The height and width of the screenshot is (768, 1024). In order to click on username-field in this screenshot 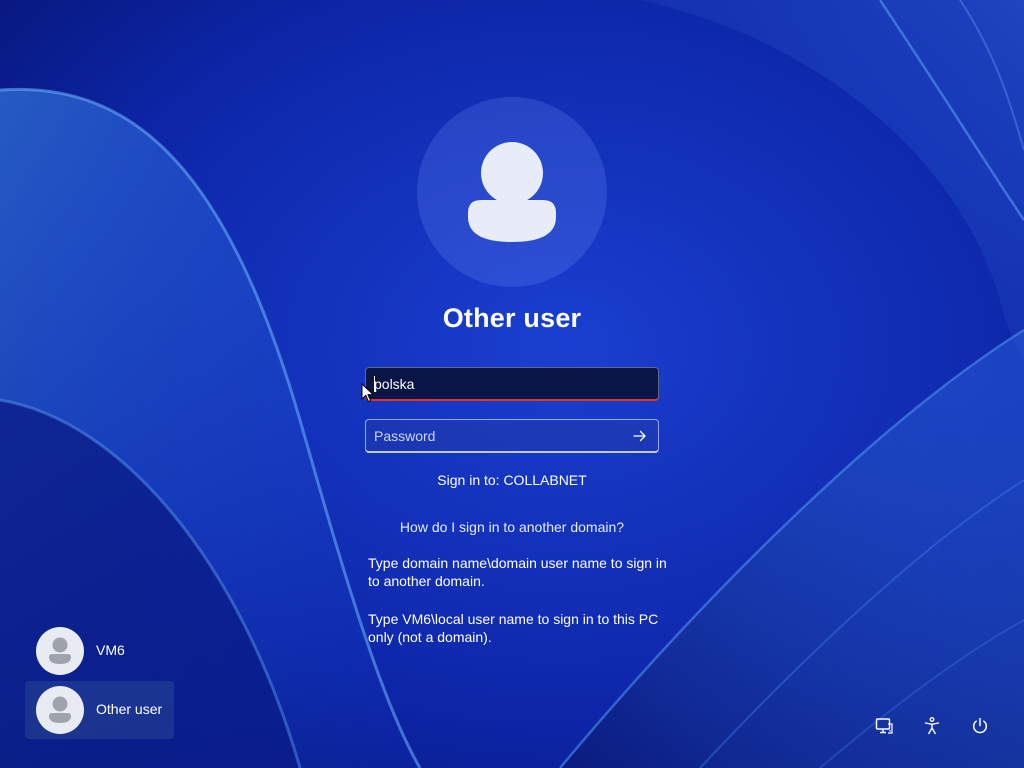, I will do `click(512, 384)`.